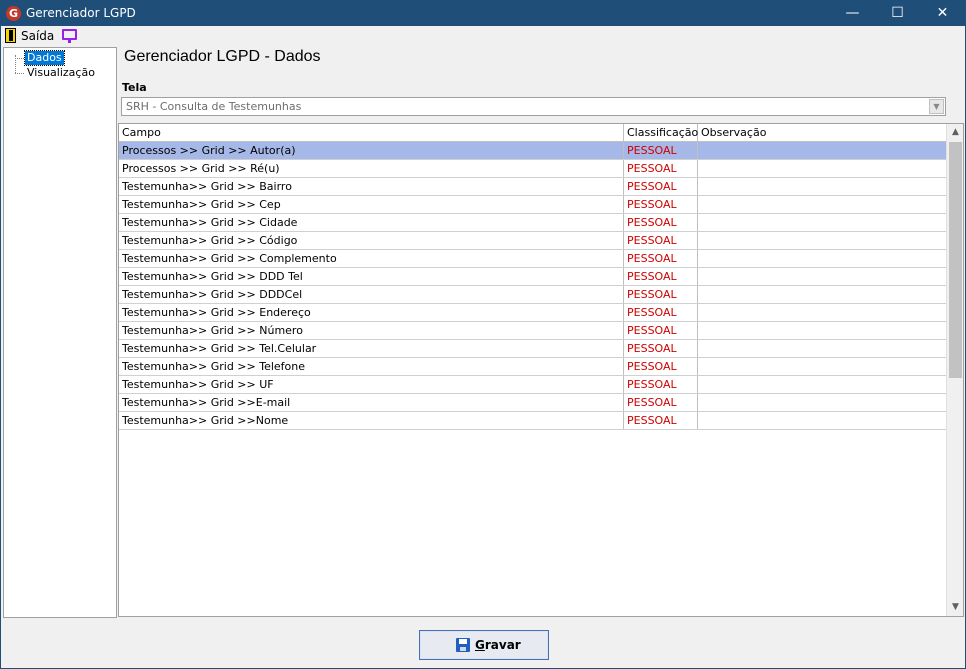  I want to click on table-row: Testemunha>> Grid >> DDDCel PESSOAL, so click(533, 295).